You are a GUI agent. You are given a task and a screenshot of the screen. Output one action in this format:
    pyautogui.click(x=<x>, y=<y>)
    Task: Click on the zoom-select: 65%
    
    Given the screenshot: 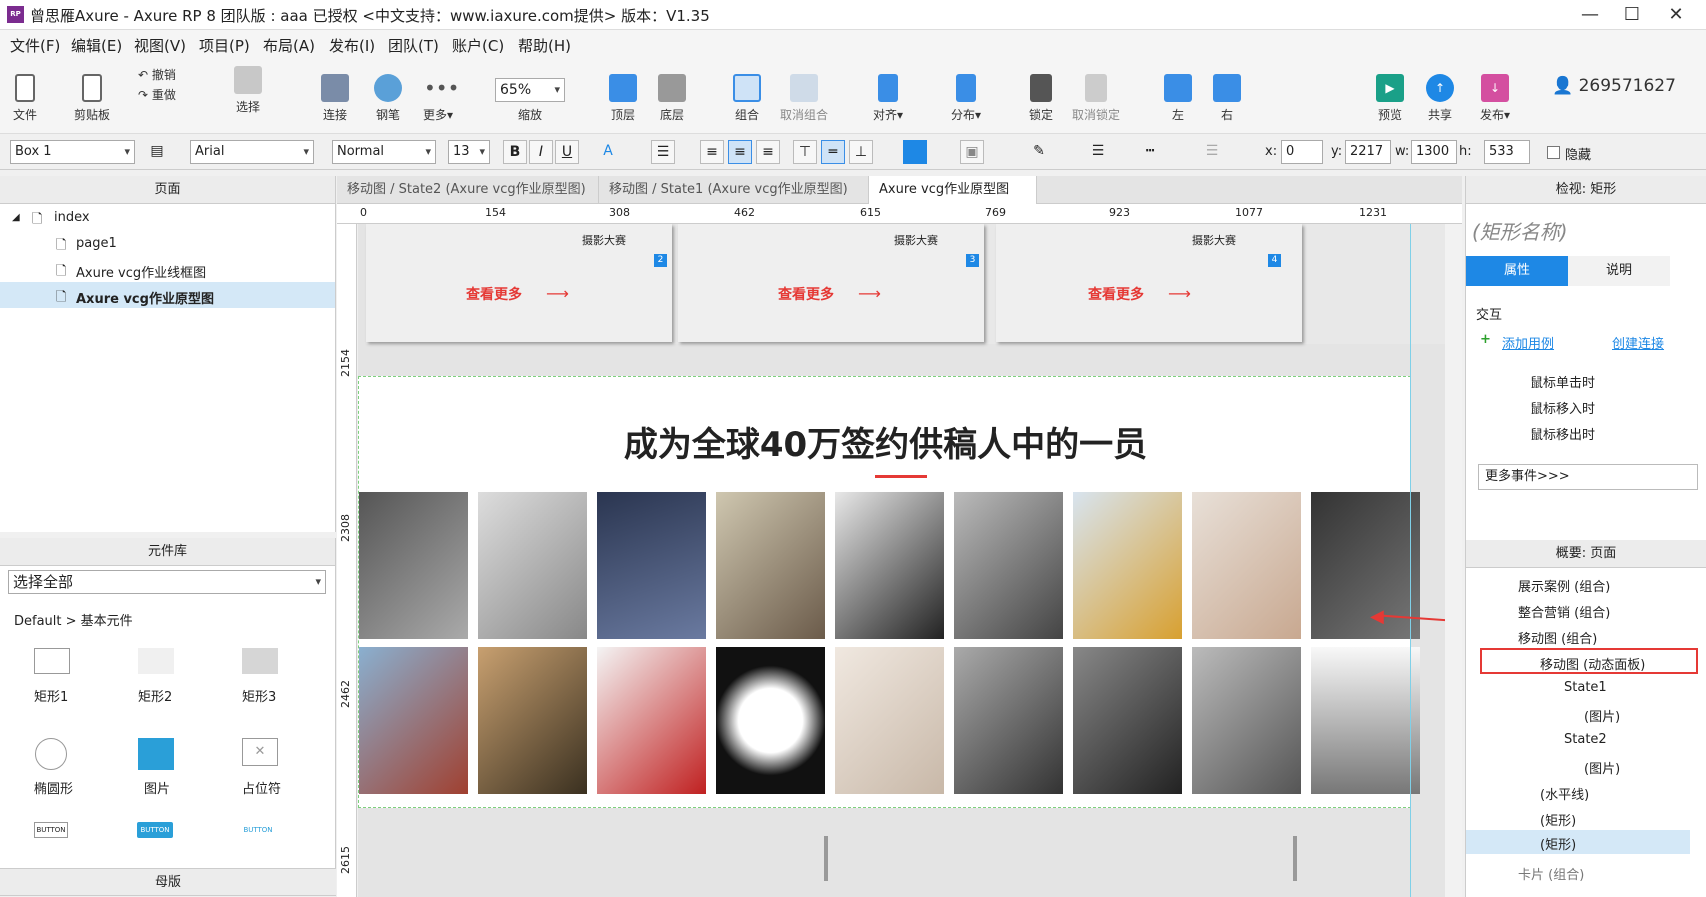 What is the action you would take?
    pyautogui.click(x=530, y=90)
    